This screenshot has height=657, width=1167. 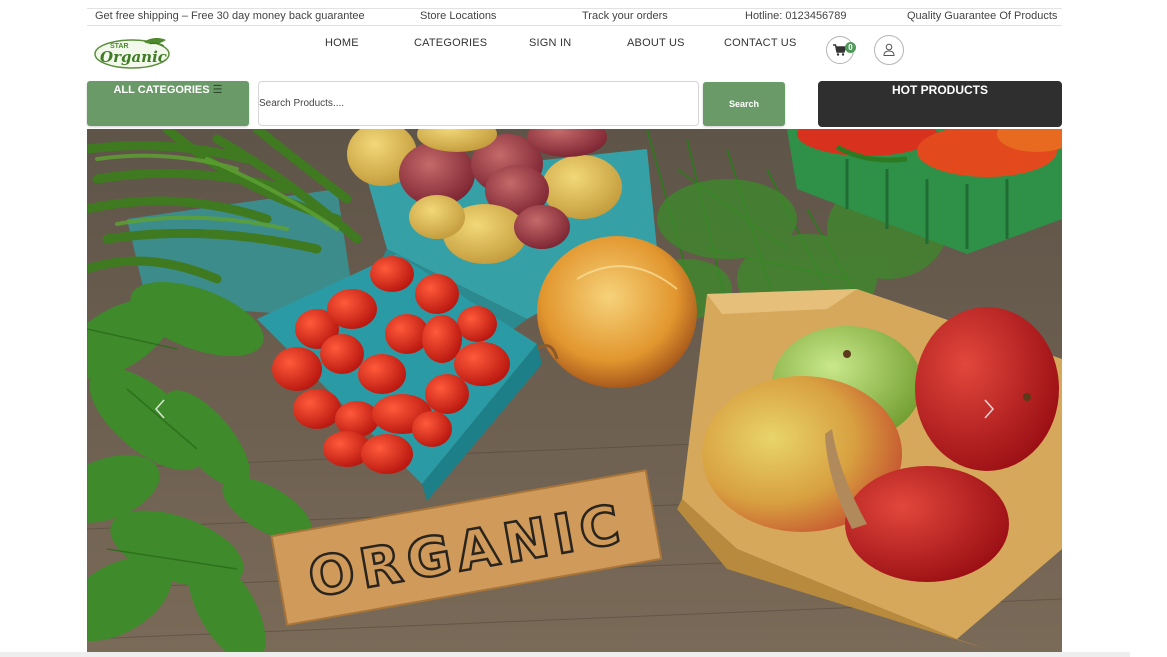 I want to click on all-categories-button: ALL CATEGORIES ☰, so click(x=168, y=103).